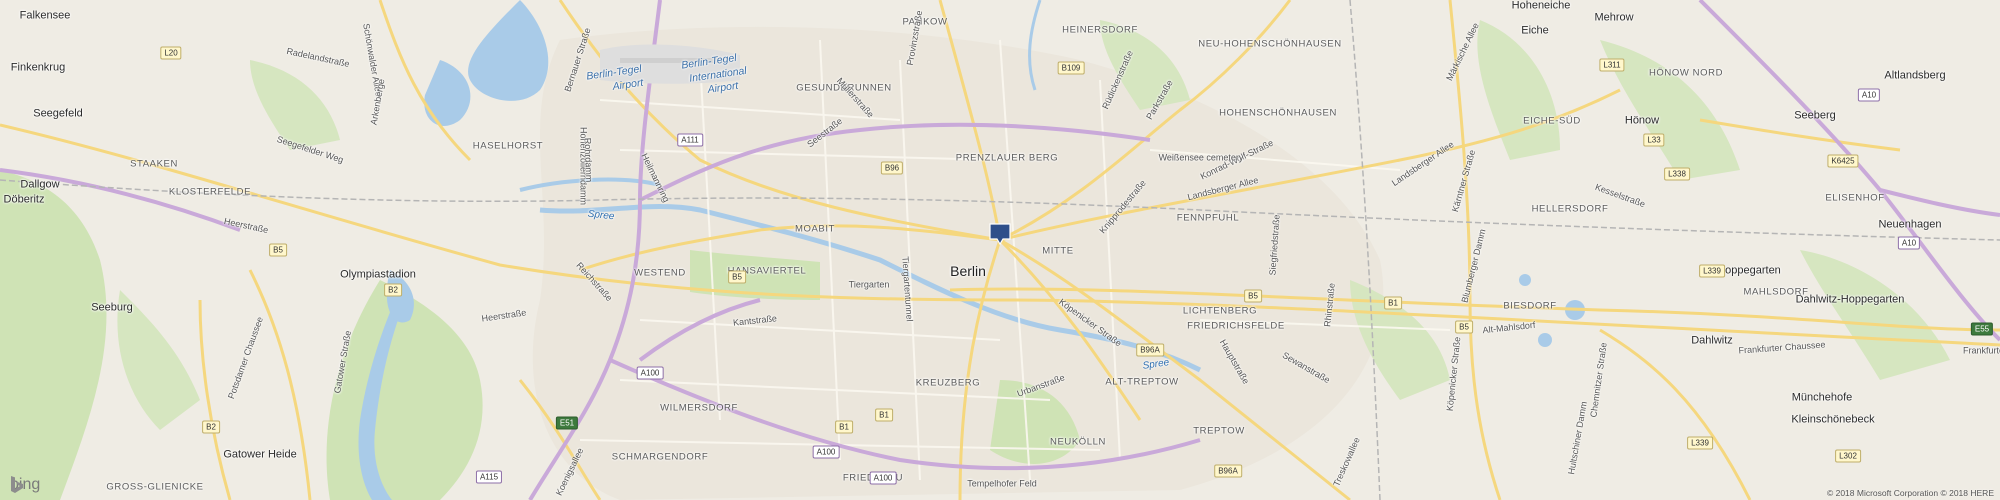 Image resolution: width=2000 pixels, height=500 pixels. I want to click on town-label: Hoppegarten, so click(1749, 270).